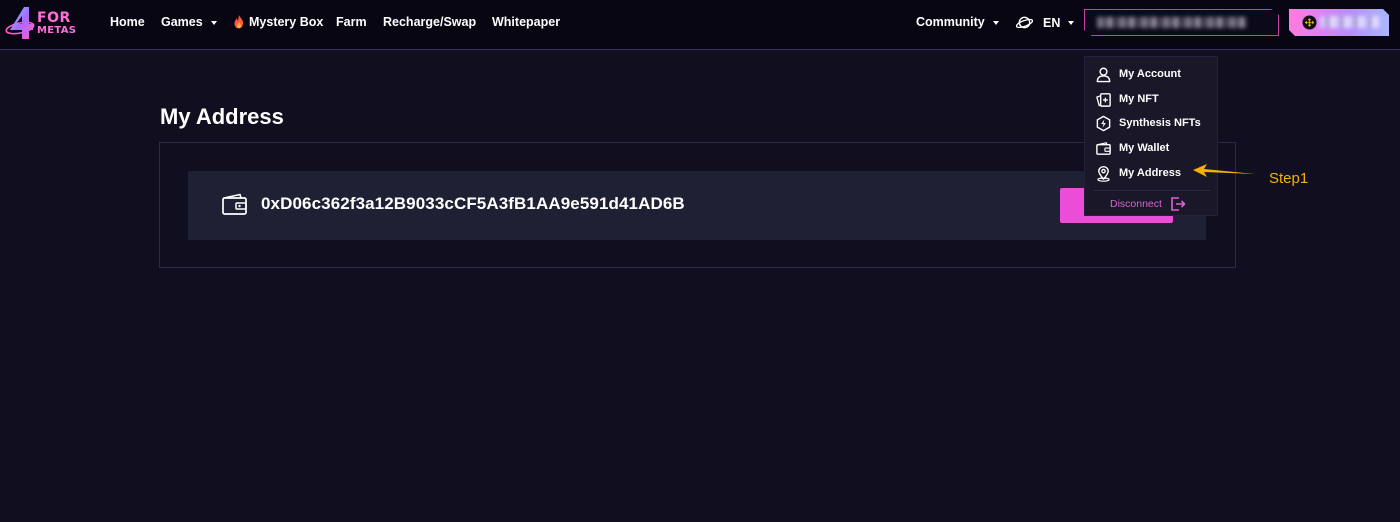 Image resolution: width=1400 pixels, height=522 pixels. Describe the element at coordinates (1103, 123) in the screenshot. I see `synthesis-bolt-icon` at that location.